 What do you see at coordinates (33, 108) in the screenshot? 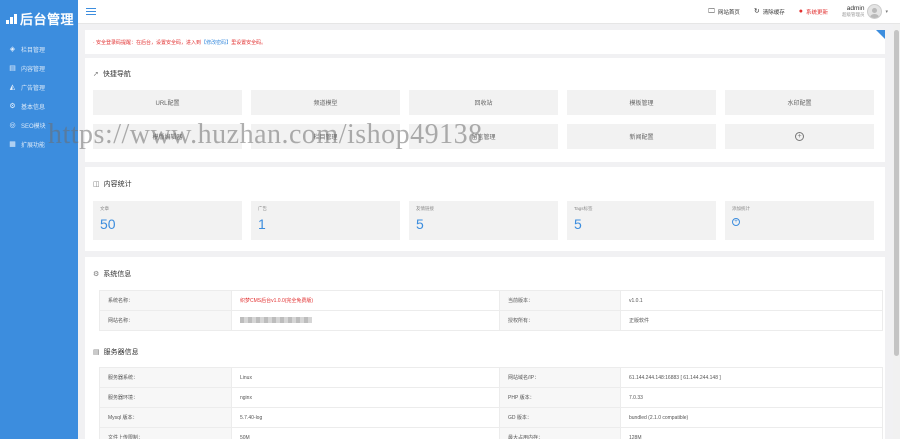
I see `sidebar-item-label: 基本信息` at bounding box center [33, 108].